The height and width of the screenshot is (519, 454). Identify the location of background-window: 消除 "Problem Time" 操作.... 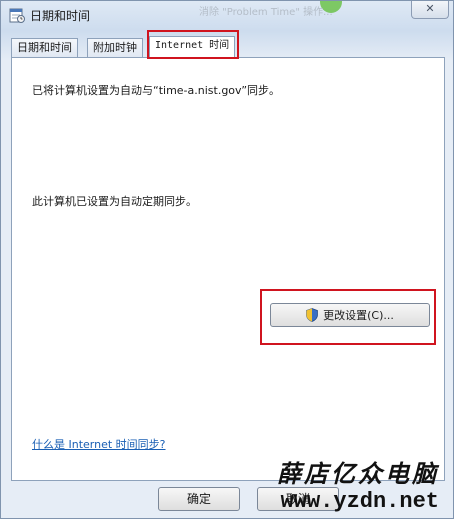
(286, 10).